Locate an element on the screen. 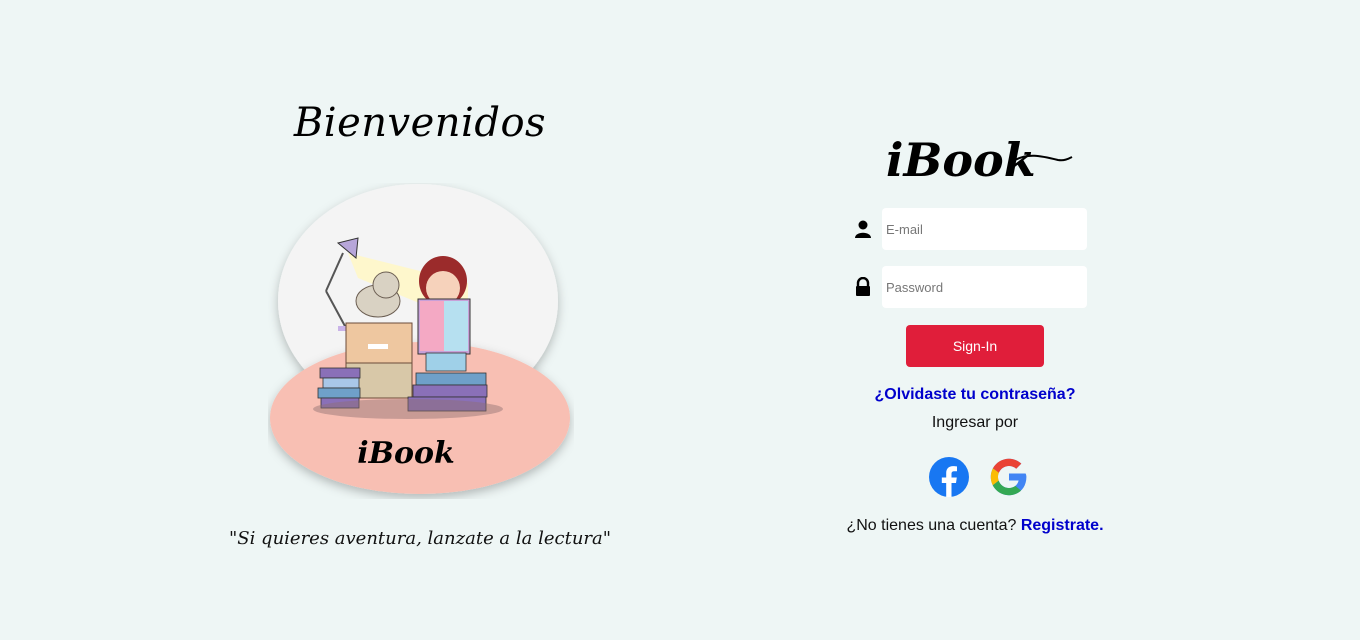  email-row is located at coordinates (973, 229).